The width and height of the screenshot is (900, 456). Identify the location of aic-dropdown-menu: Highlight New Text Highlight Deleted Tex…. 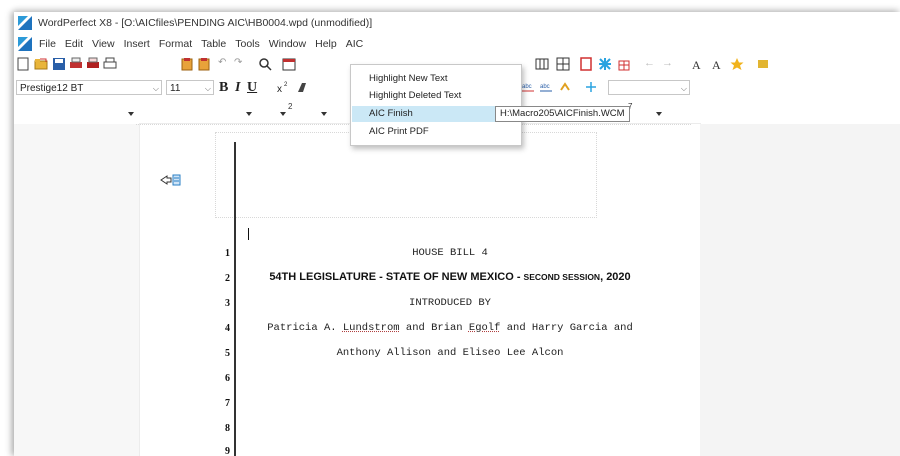
(436, 105).